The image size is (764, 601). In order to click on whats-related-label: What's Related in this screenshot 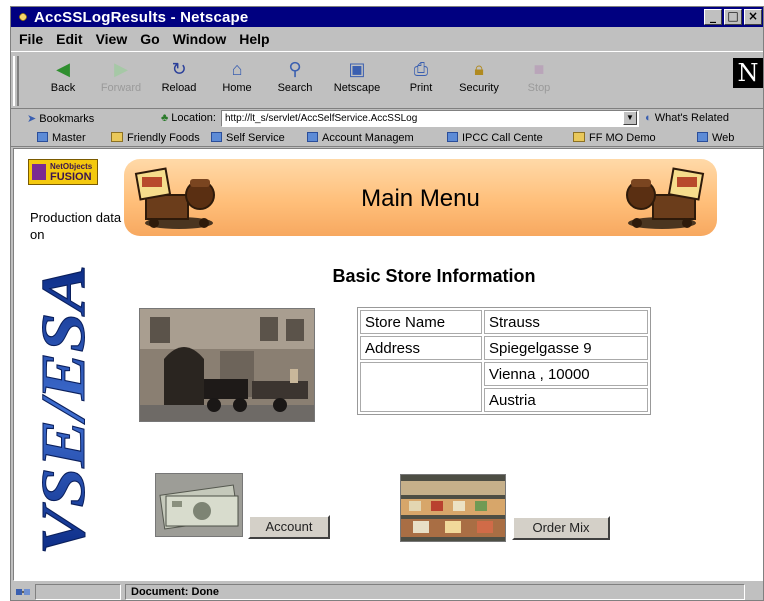, I will do `click(691, 118)`.